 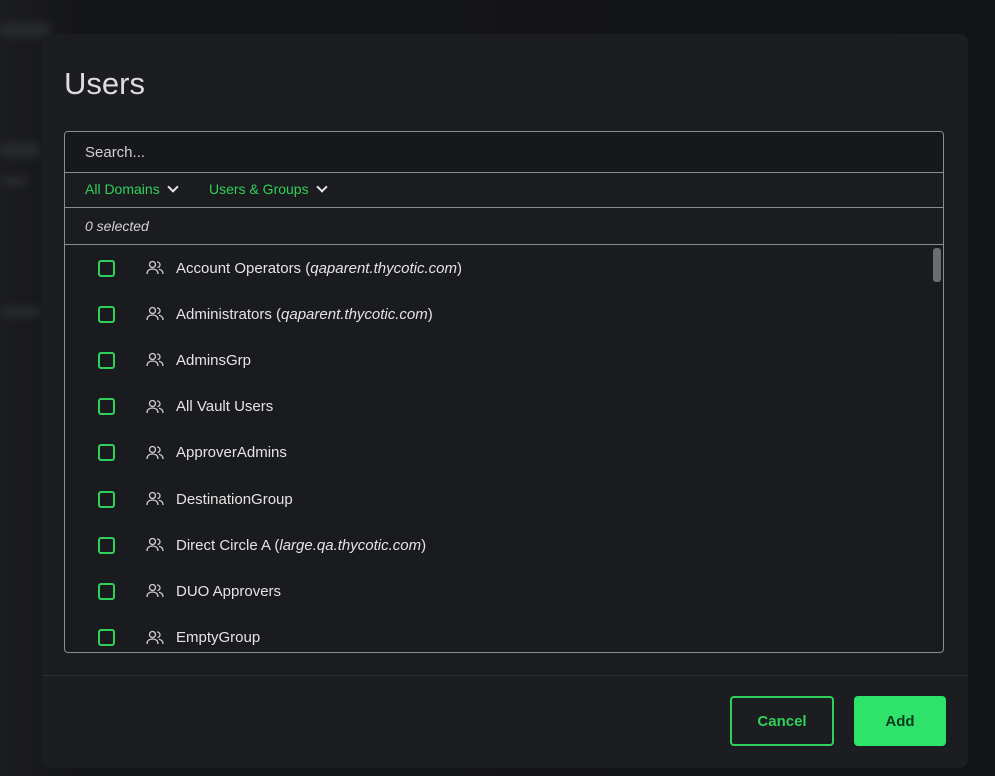 What do you see at coordinates (350, 545) in the screenshot?
I see `item-domain: large.qa.thycotic.com` at bounding box center [350, 545].